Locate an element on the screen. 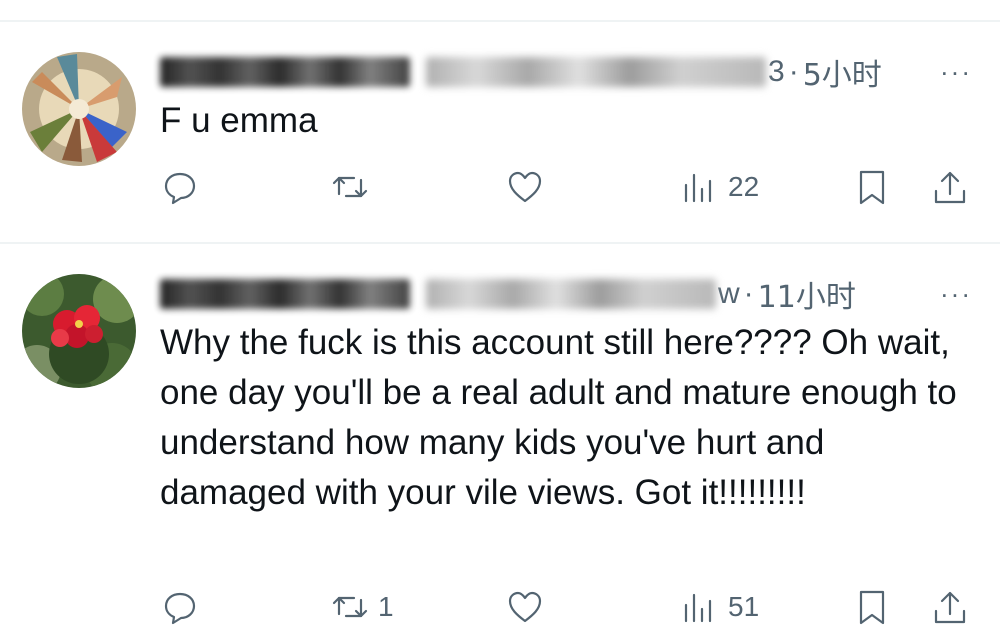 The height and width of the screenshot is (643, 1000). retweet-button: 1 is located at coordinates (362, 607).